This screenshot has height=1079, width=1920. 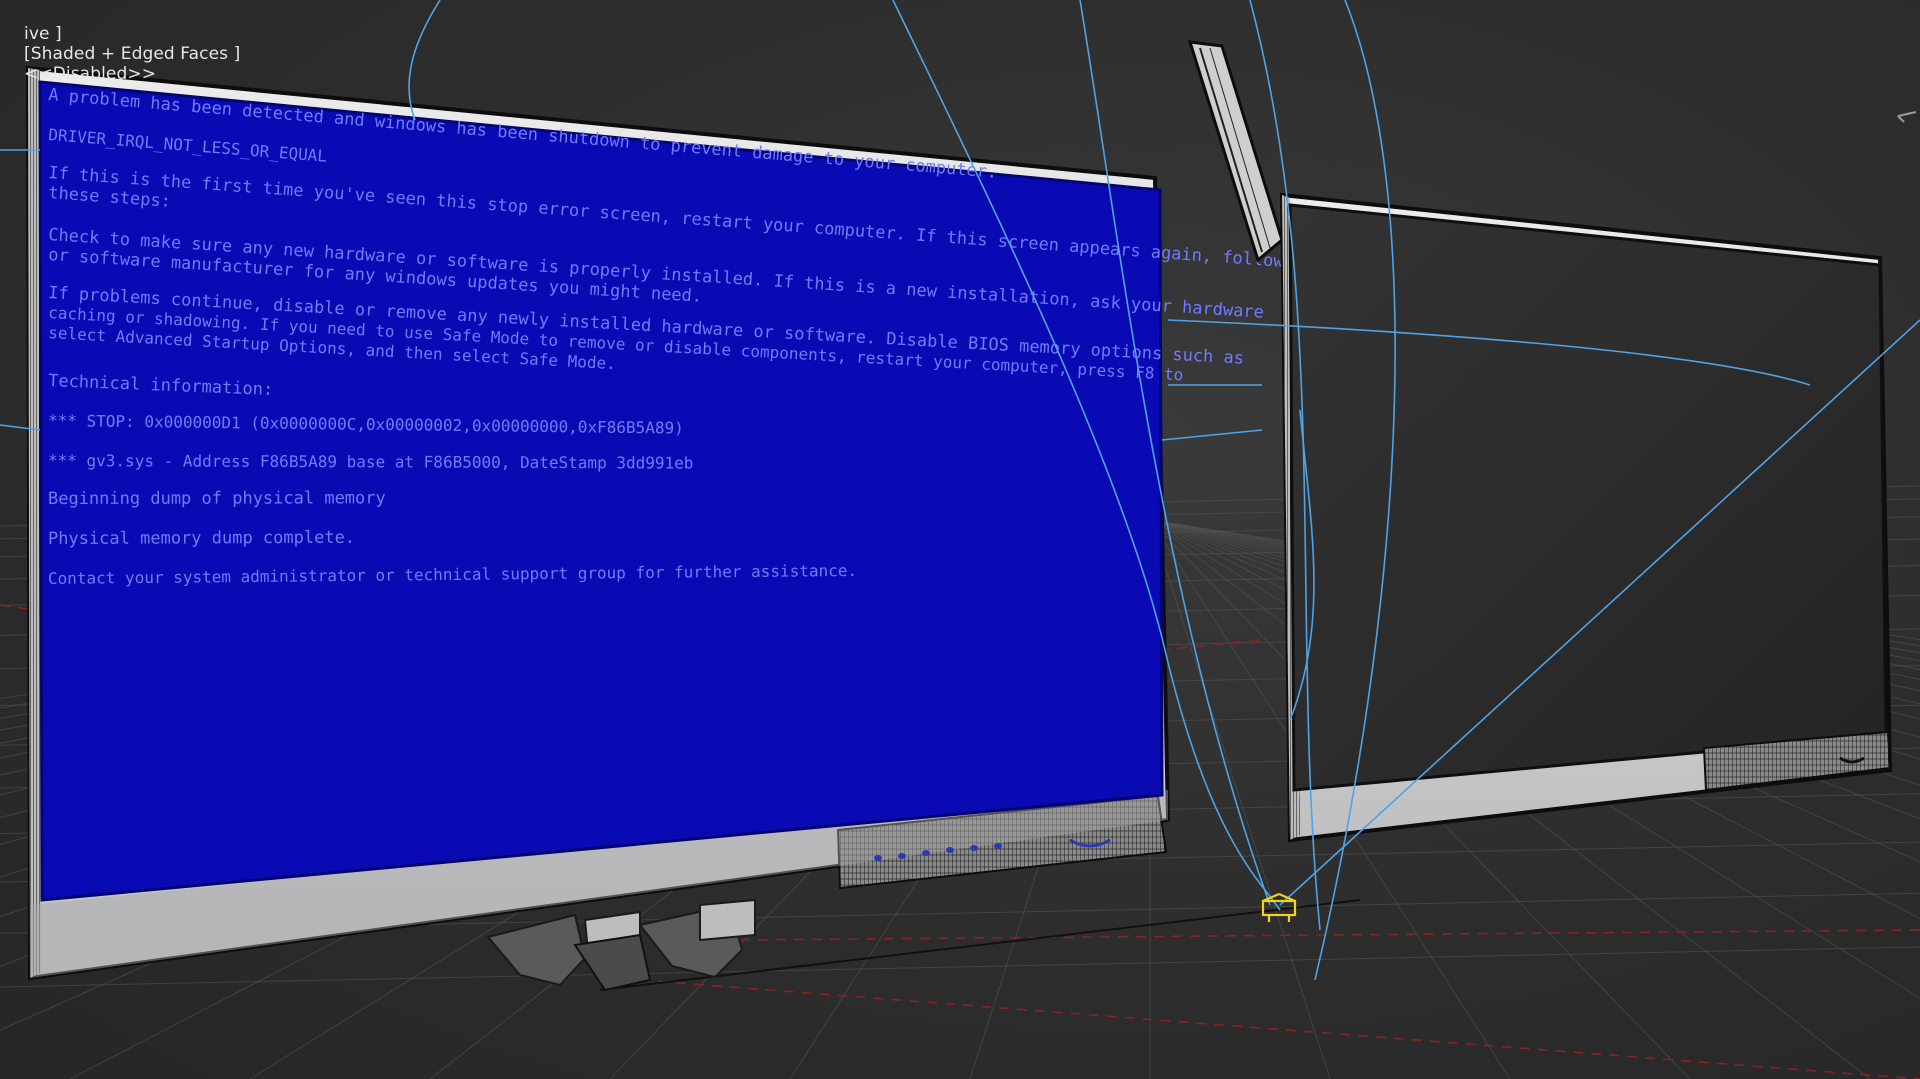 I want to click on bsod-line: Physical memory dump complete., so click(x=201, y=538).